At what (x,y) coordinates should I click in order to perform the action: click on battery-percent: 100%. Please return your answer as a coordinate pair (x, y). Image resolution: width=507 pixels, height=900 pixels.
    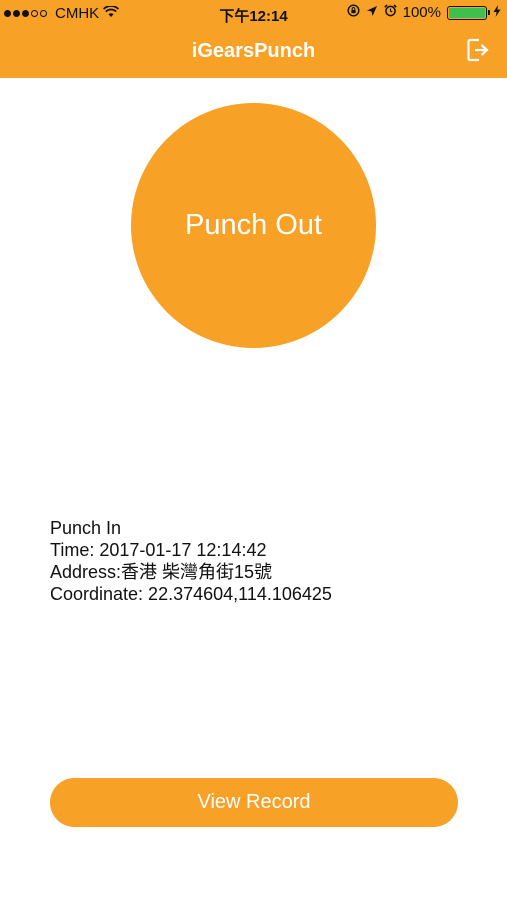
    Looking at the image, I should click on (421, 12).